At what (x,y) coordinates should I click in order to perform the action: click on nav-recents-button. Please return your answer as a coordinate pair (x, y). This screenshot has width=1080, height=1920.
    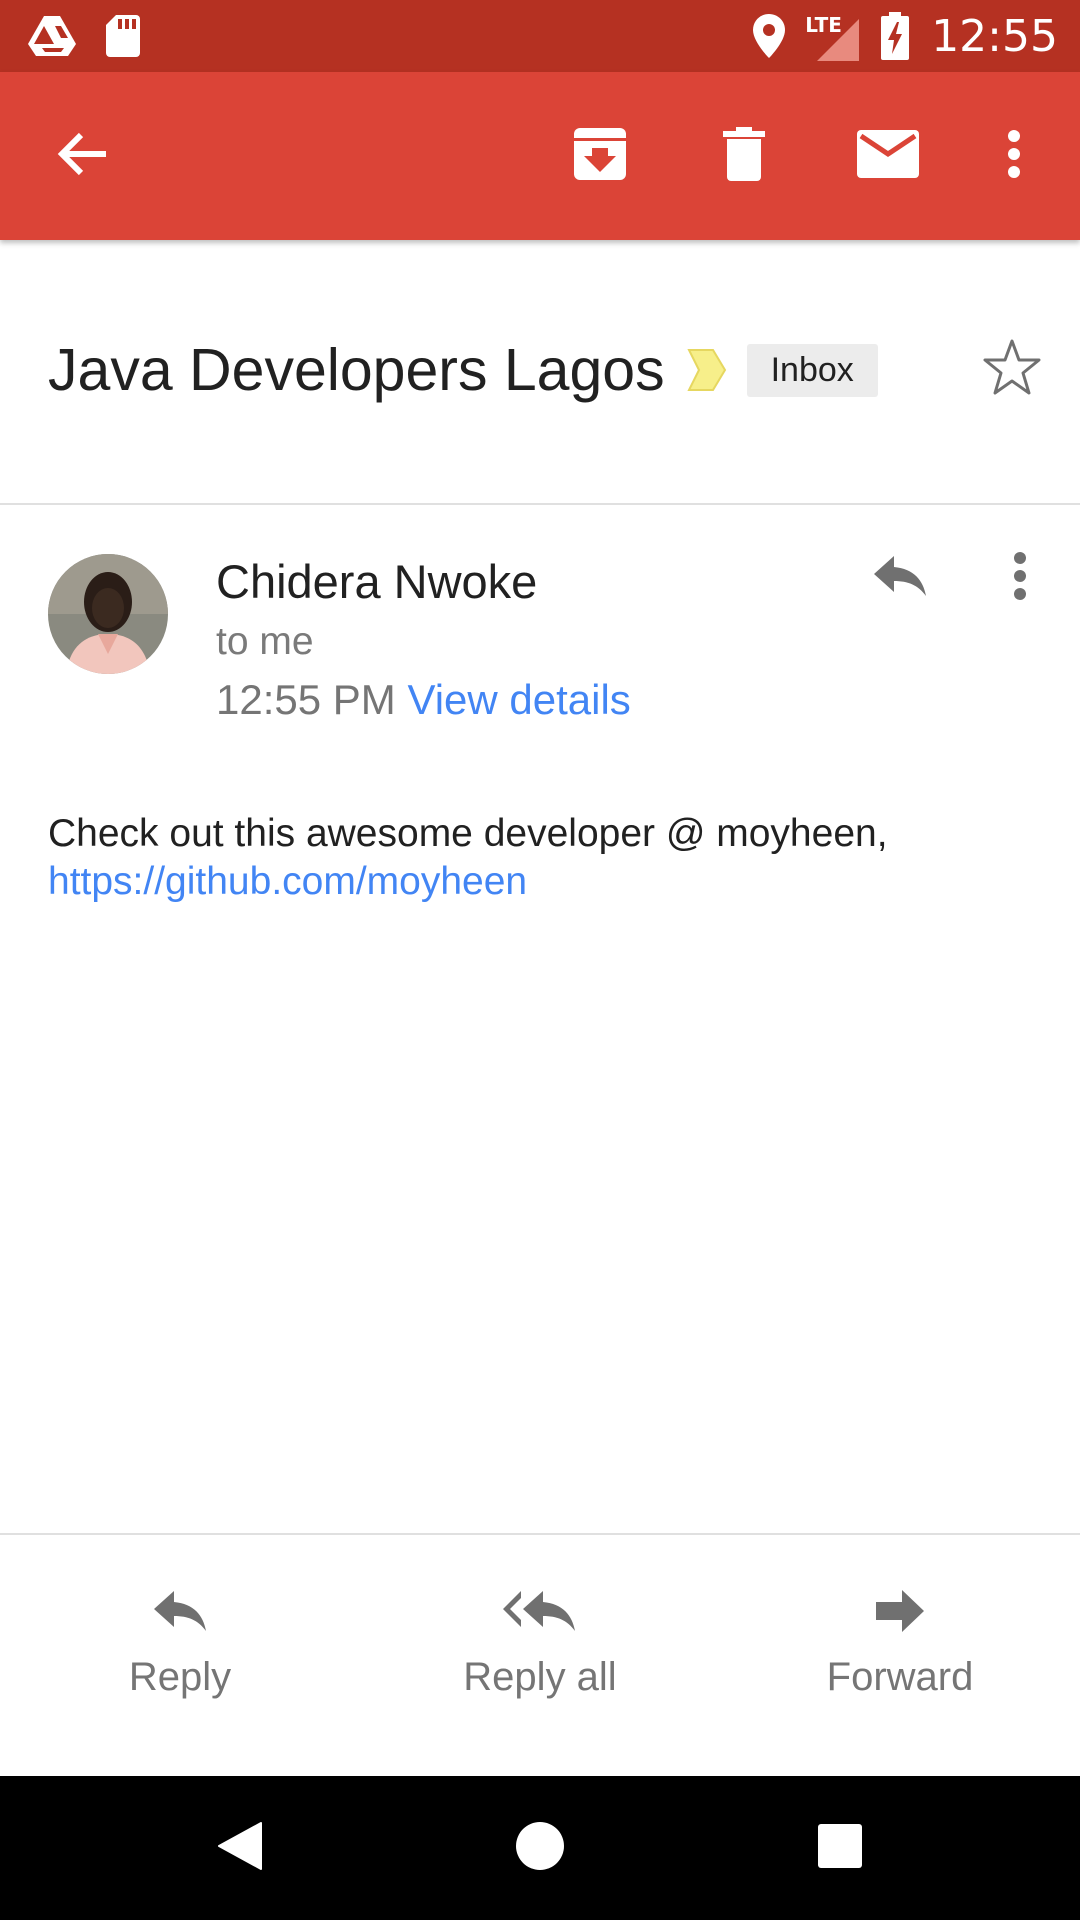
    Looking at the image, I should click on (840, 1848).